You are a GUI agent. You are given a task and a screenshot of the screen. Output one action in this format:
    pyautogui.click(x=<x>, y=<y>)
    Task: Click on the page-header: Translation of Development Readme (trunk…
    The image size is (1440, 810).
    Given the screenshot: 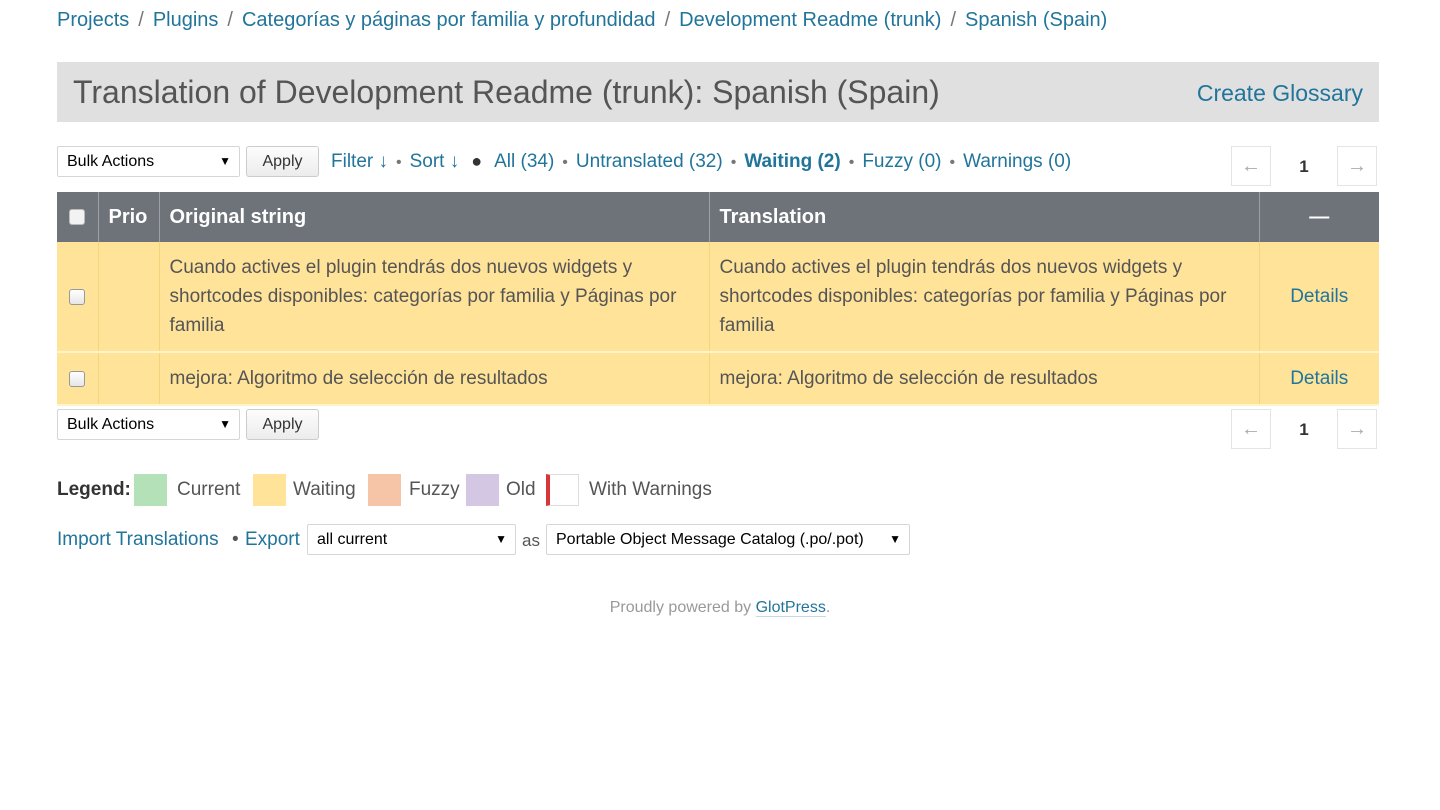 What is the action you would take?
    pyautogui.click(x=718, y=92)
    